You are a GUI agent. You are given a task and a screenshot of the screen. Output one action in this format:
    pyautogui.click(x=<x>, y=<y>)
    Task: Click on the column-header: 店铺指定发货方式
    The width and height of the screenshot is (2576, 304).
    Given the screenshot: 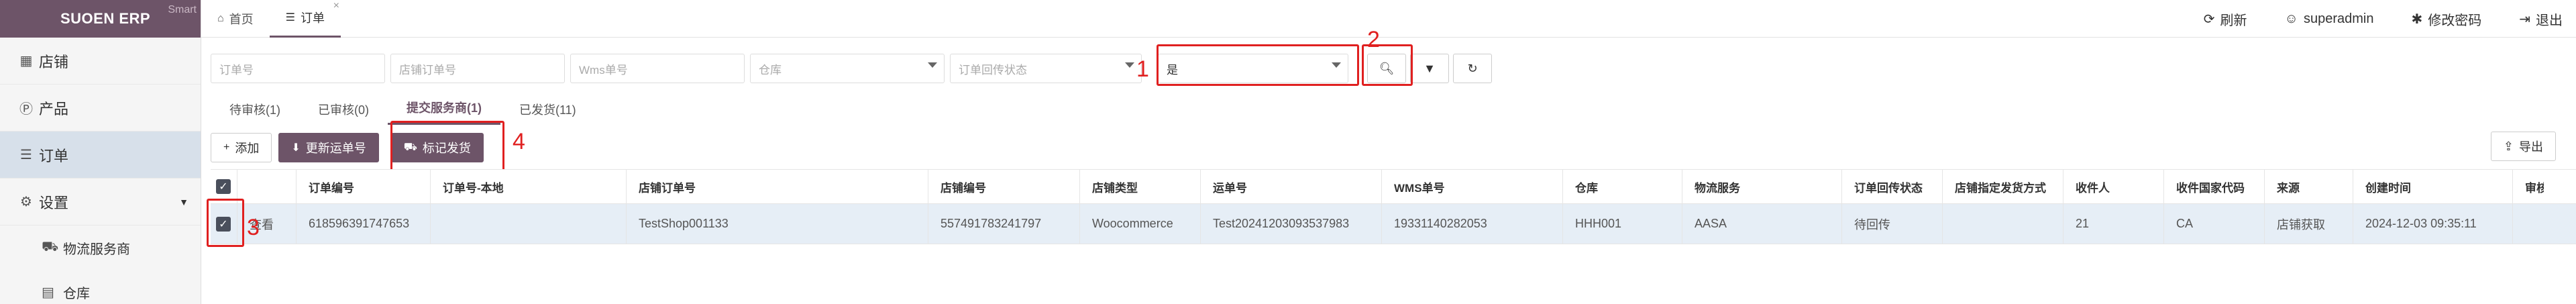 What is the action you would take?
    pyautogui.click(x=2003, y=186)
    